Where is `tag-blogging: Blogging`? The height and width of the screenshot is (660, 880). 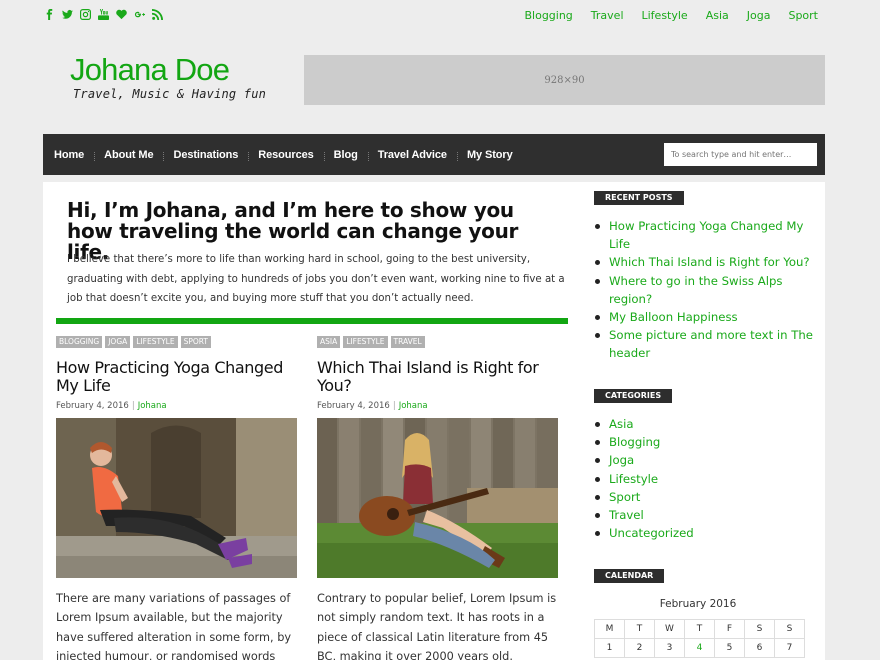 tag-blogging: Blogging is located at coordinates (79, 342).